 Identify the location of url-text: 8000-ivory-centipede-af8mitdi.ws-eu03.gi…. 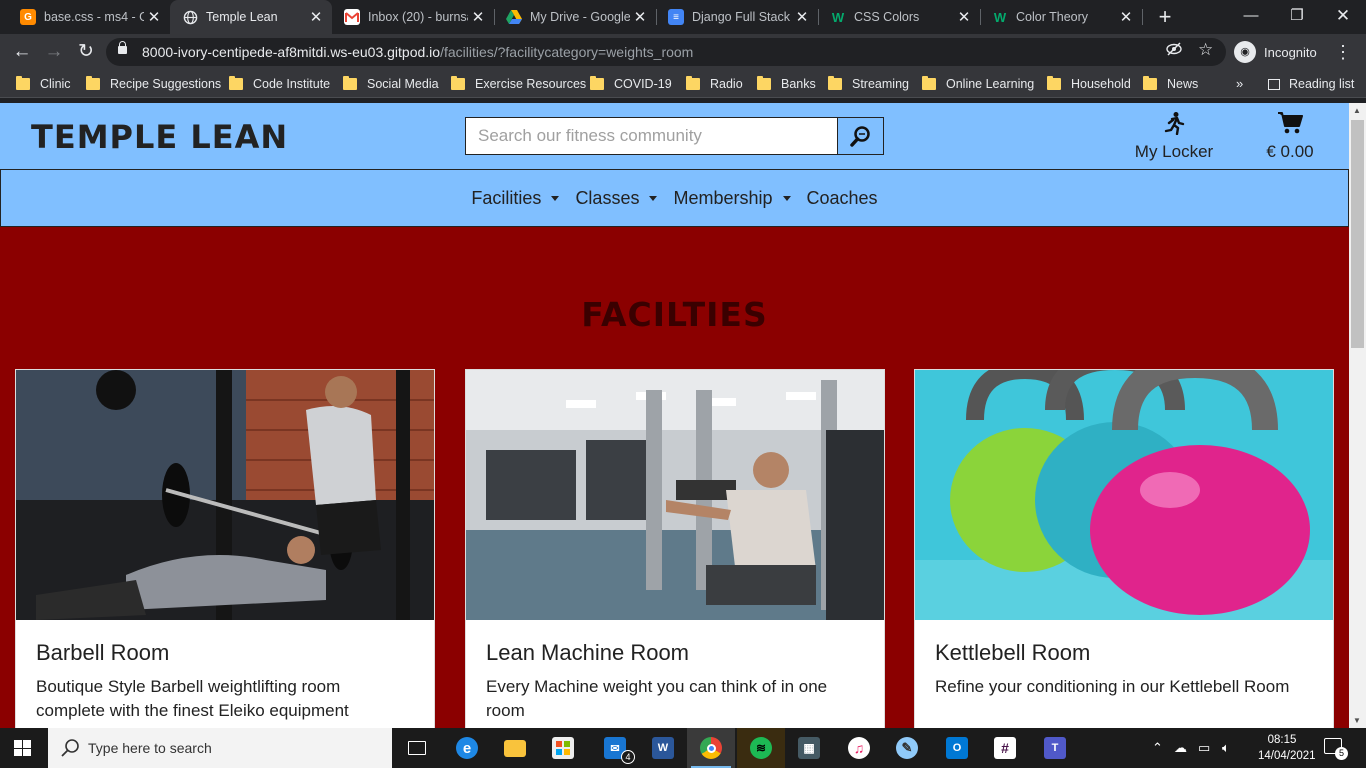
(417, 52).